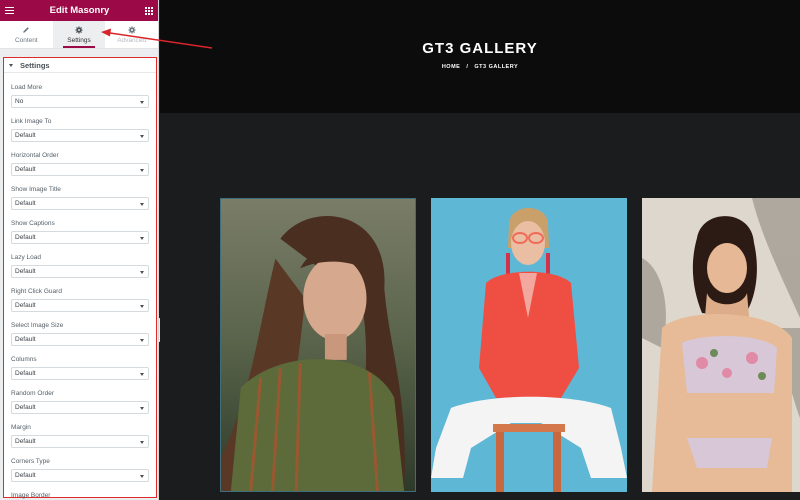 This screenshot has height=500, width=800. What do you see at coordinates (24, 359) in the screenshot?
I see `field-label: Columns` at bounding box center [24, 359].